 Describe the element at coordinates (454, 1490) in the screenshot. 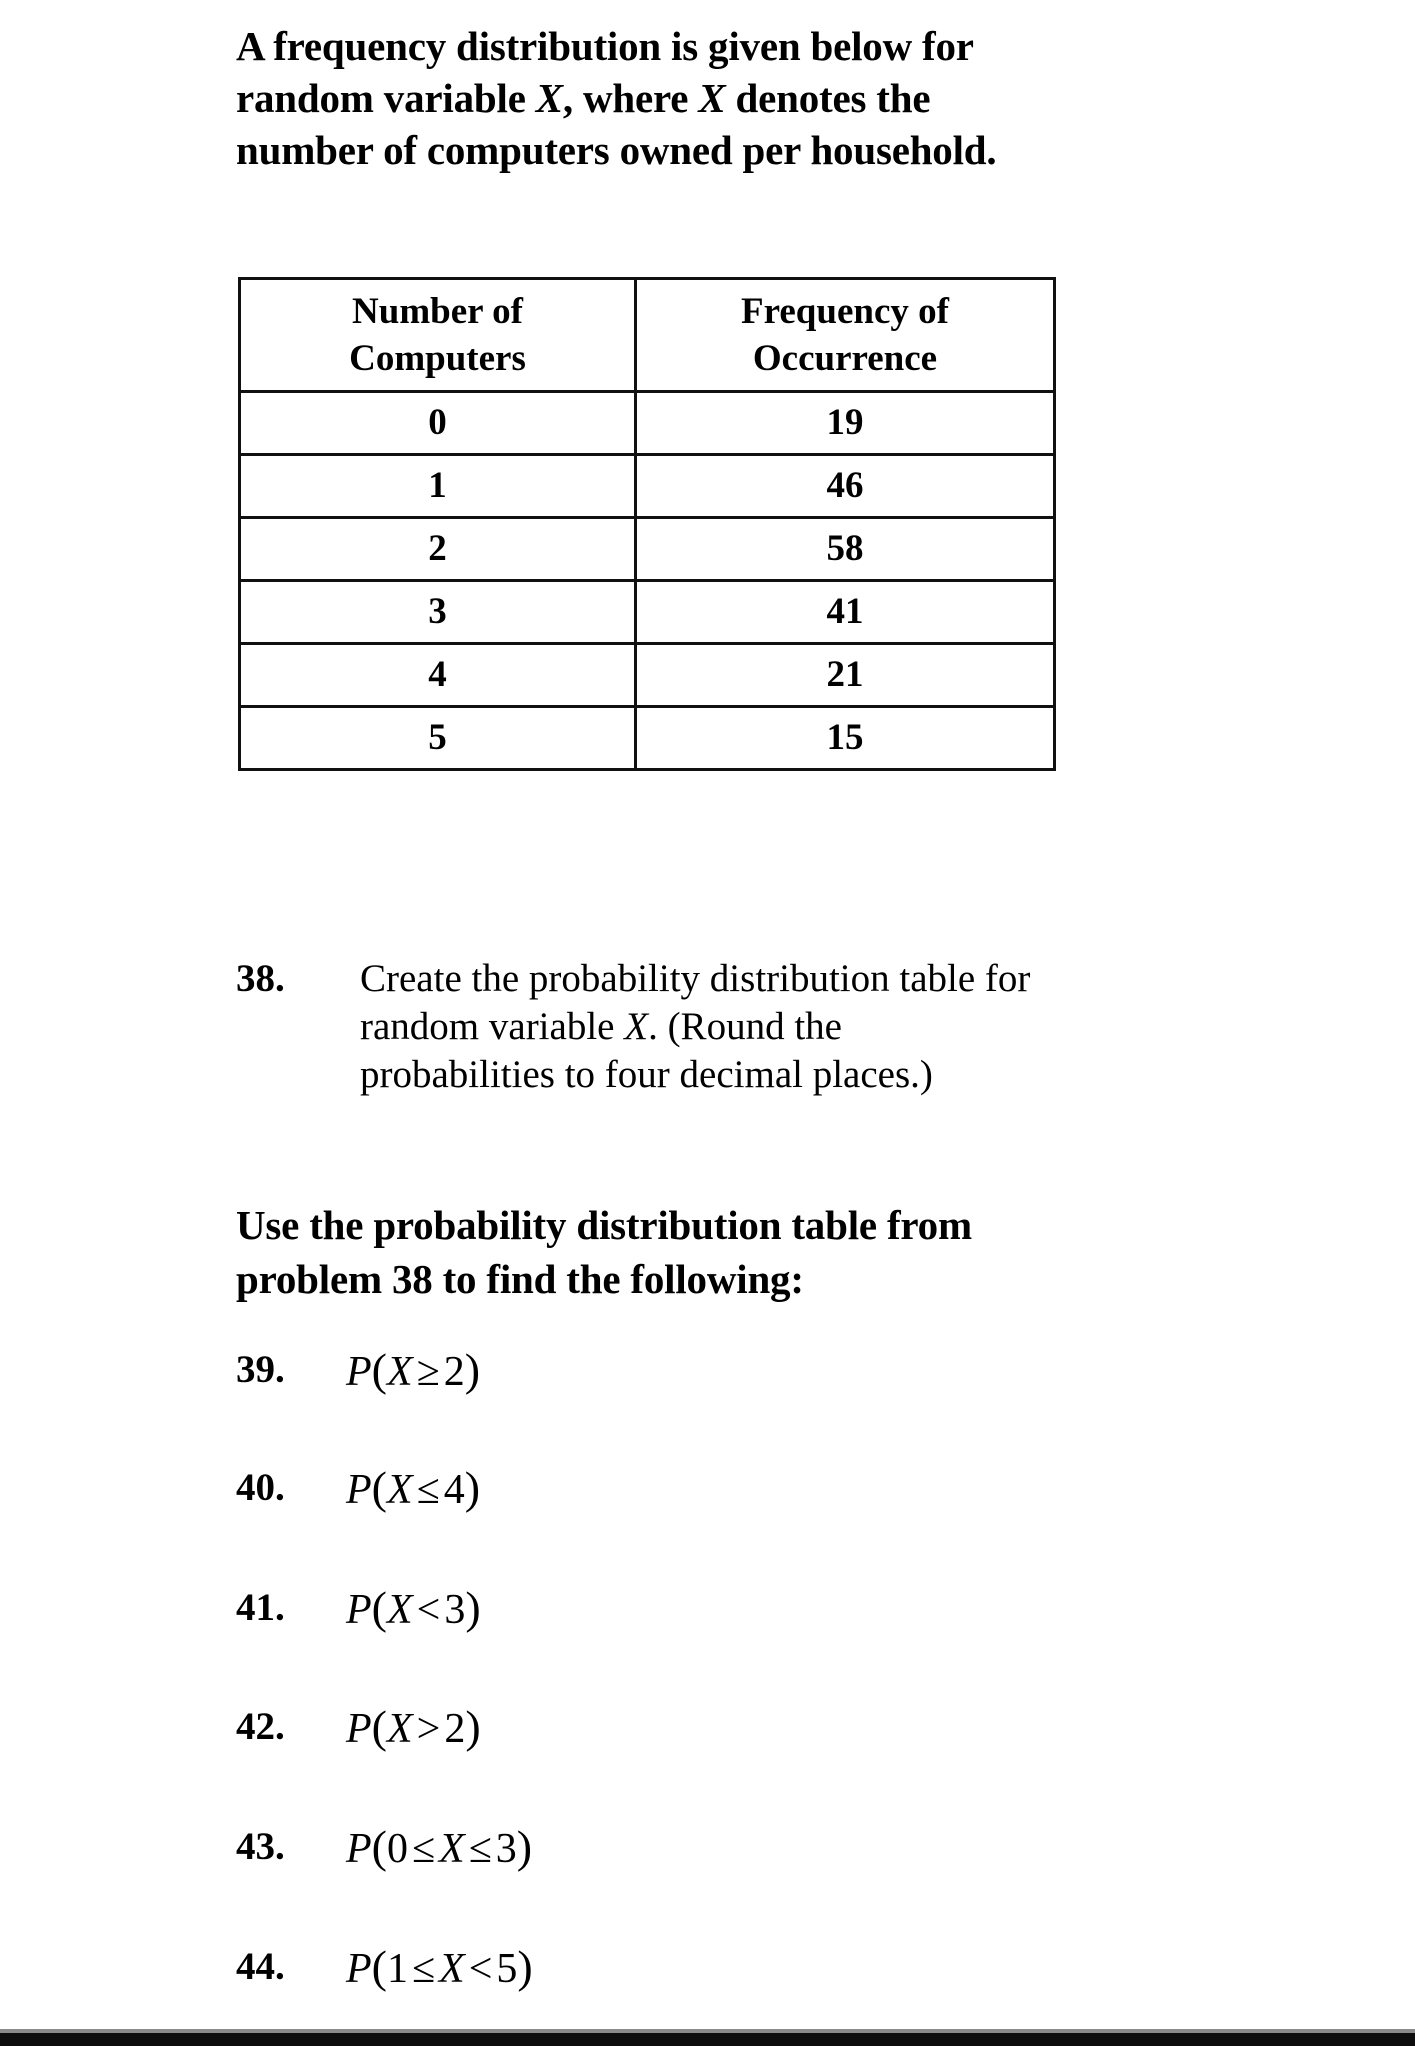

I see `bound-value: 4` at that location.